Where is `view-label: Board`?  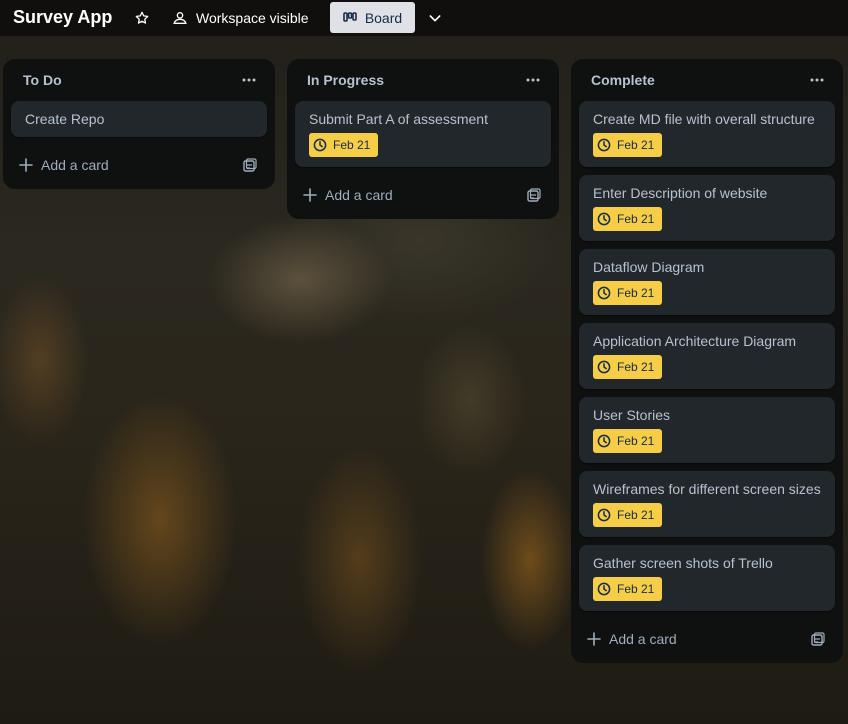 view-label: Board is located at coordinates (383, 17).